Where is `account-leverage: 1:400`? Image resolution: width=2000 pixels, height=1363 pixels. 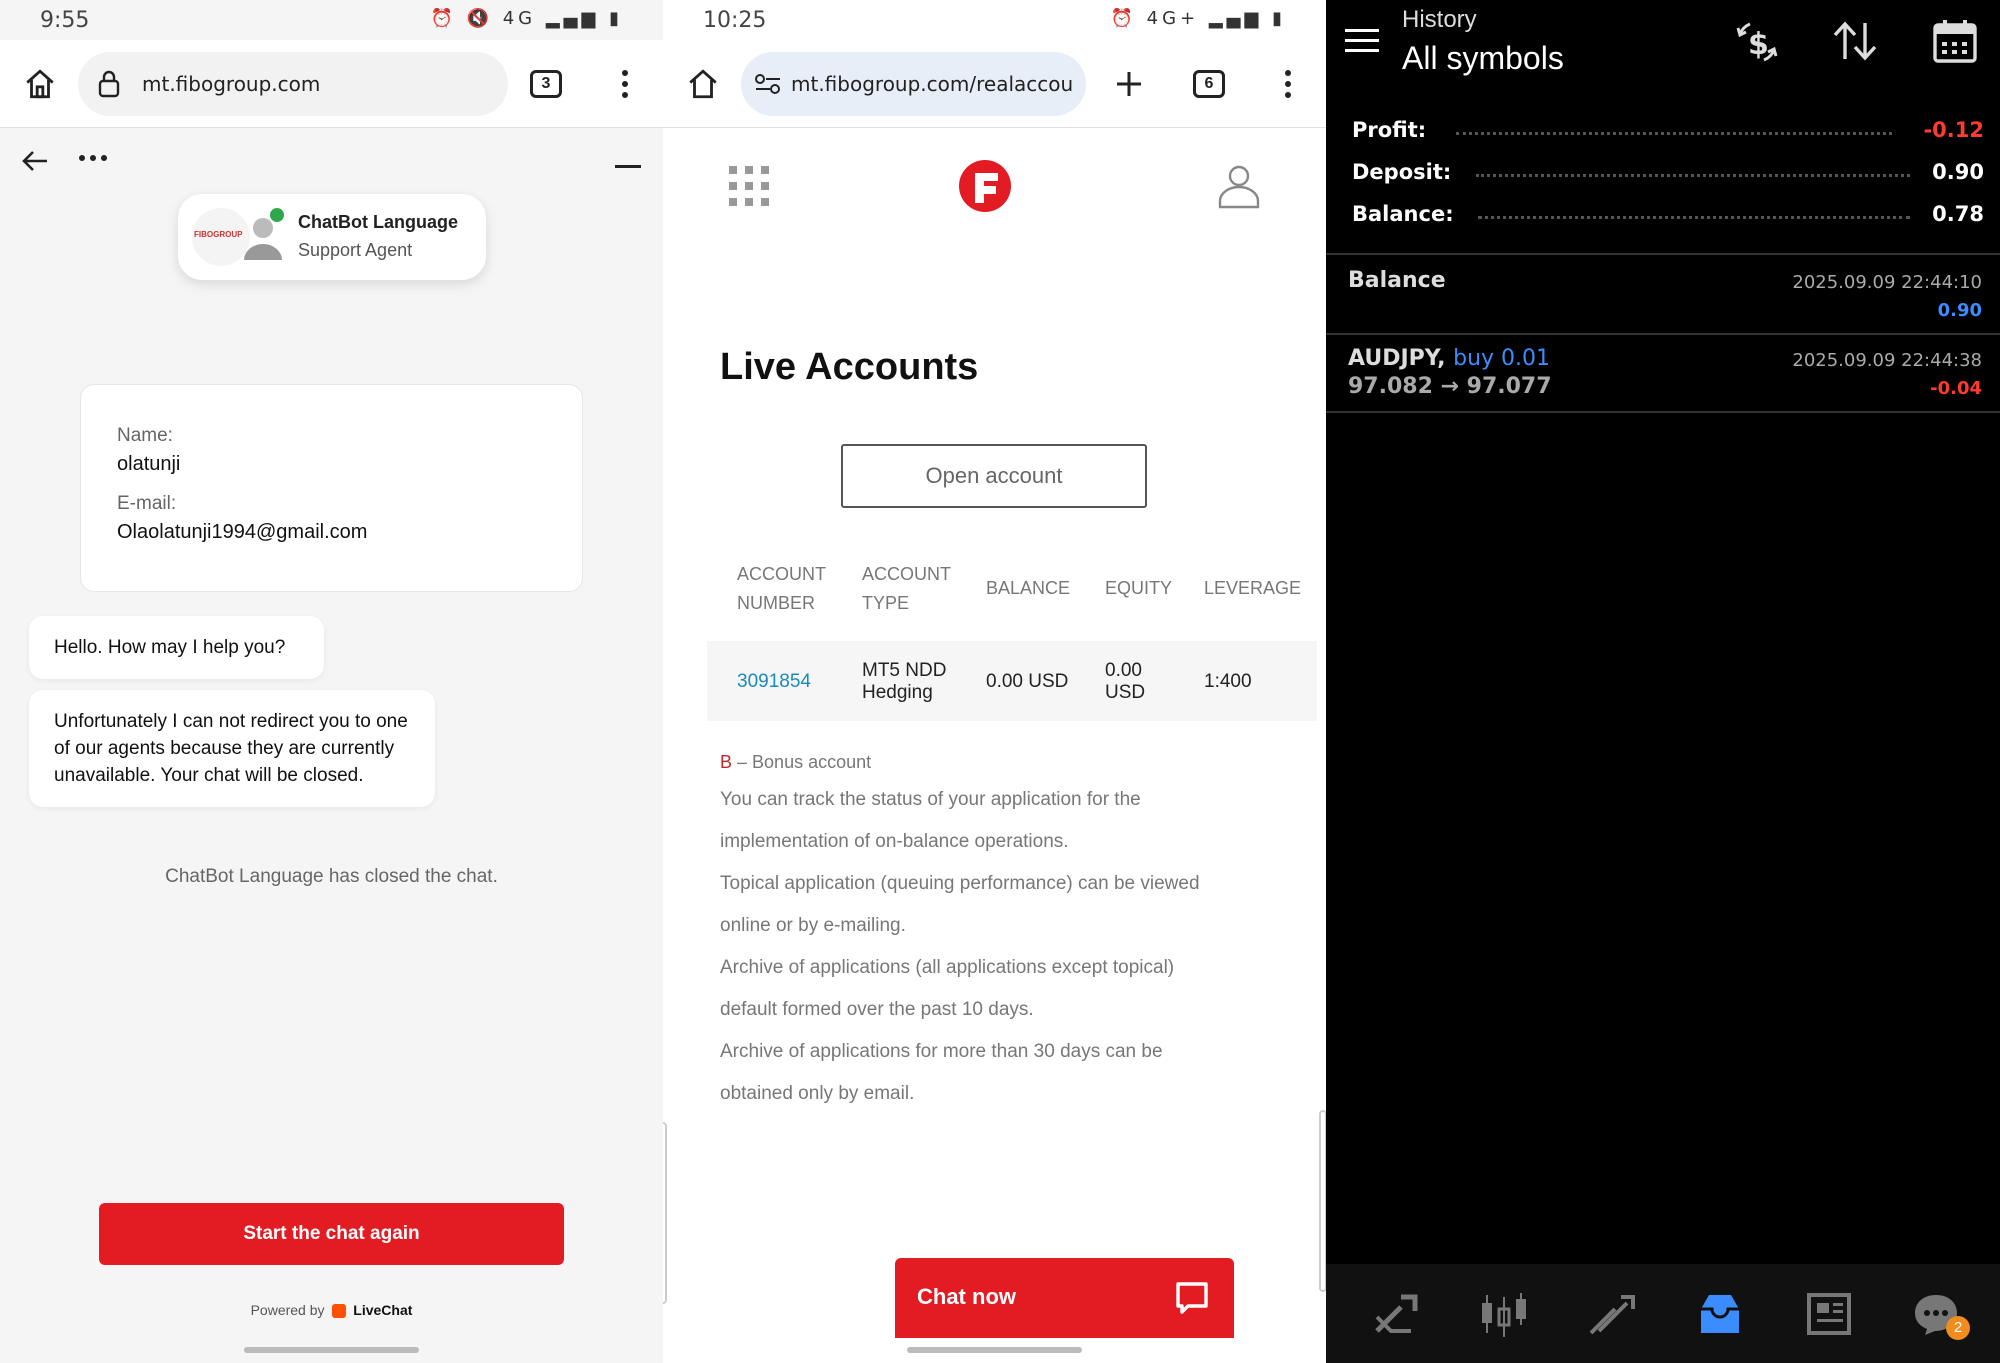 account-leverage: 1:400 is located at coordinates (1228, 681).